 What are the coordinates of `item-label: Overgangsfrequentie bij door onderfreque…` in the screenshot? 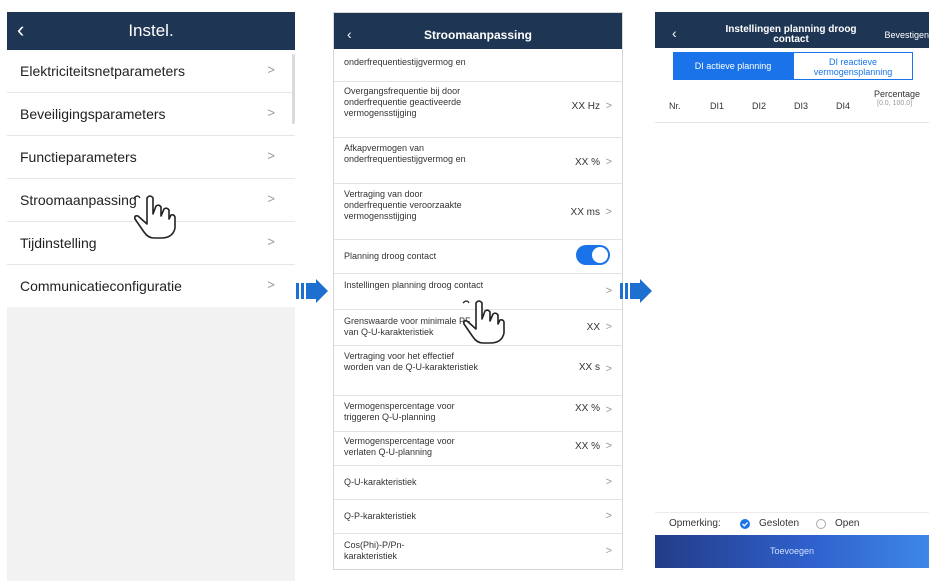 It's located at (403, 102).